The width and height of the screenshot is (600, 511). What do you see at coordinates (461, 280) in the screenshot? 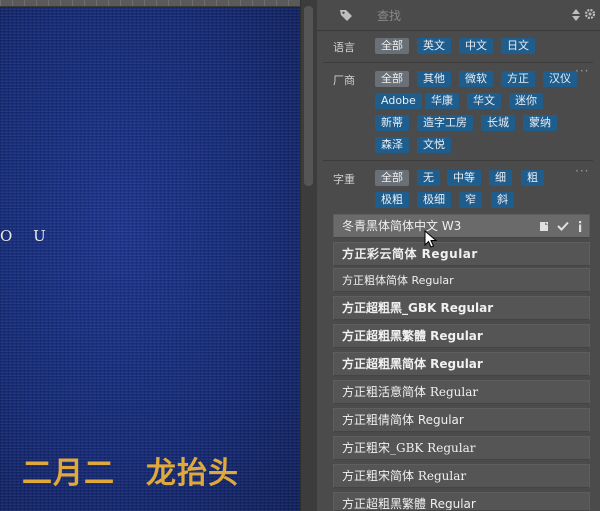
I see `font-list-item: 方正粗体简体 Regular` at bounding box center [461, 280].